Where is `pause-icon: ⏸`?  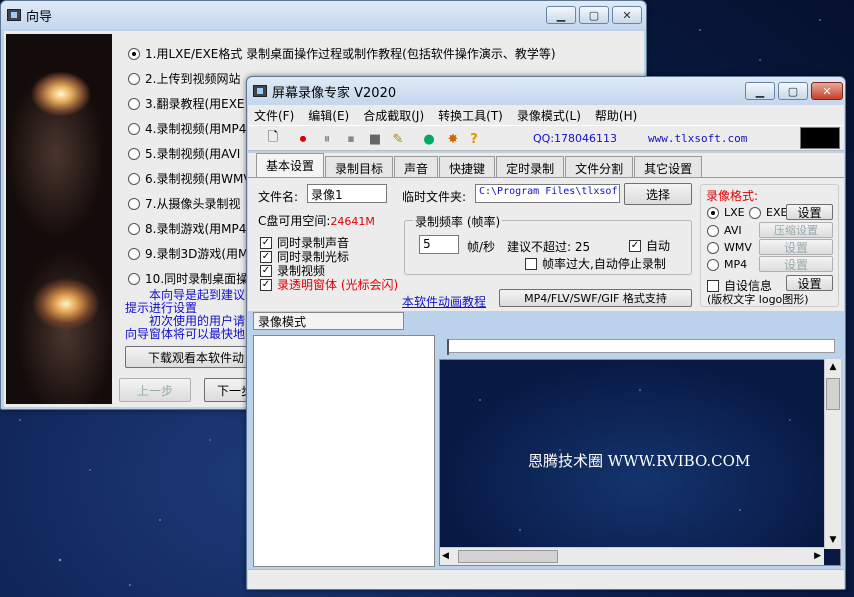 pause-icon: ⏸ is located at coordinates (327, 139).